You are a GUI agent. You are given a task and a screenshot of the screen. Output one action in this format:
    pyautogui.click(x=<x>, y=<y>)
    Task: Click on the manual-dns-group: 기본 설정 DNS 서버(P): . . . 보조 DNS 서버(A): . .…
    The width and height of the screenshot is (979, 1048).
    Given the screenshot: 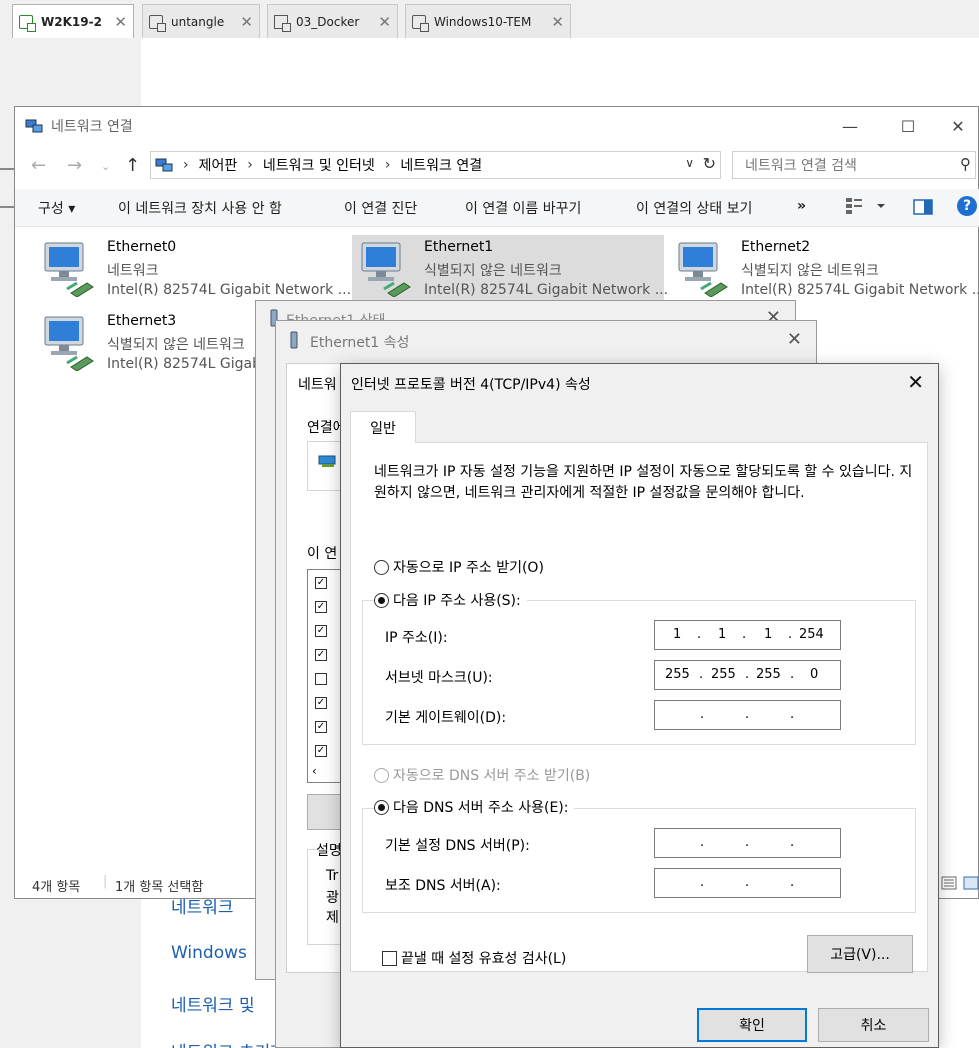 What is the action you would take?
    pyautogui.click(x=639, y=860)
    